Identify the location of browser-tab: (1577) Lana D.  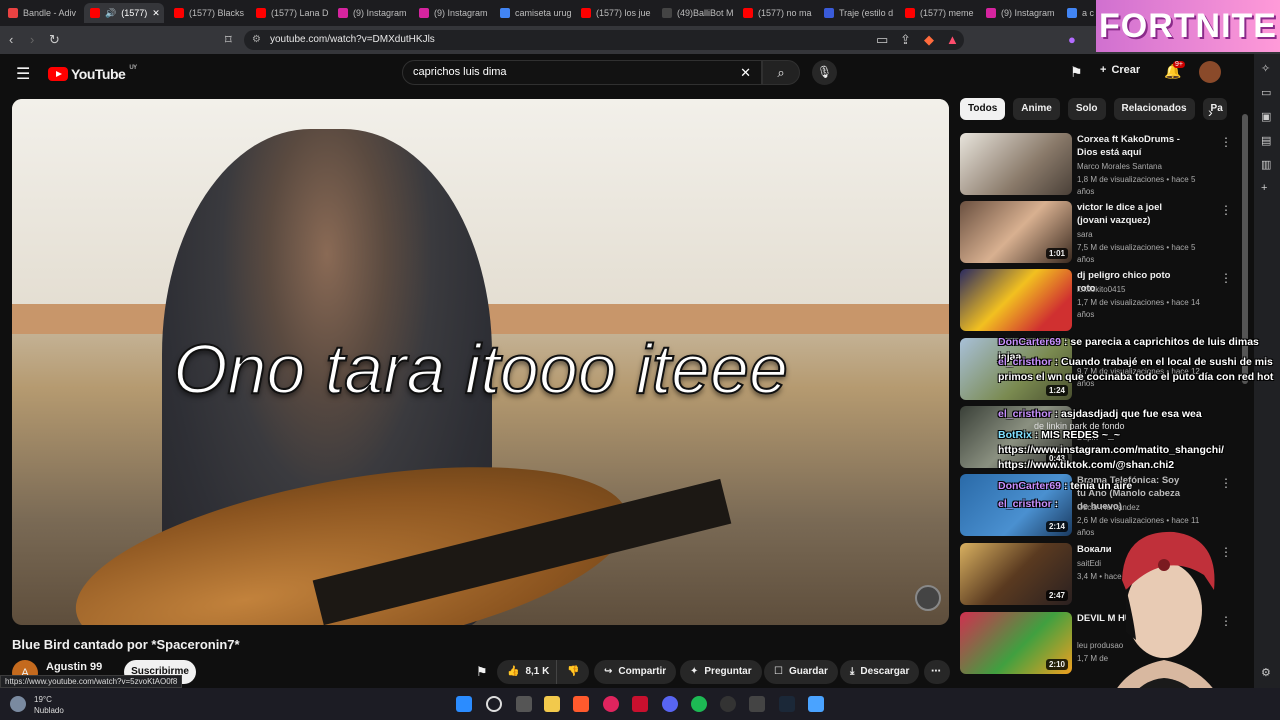
(290, 13).